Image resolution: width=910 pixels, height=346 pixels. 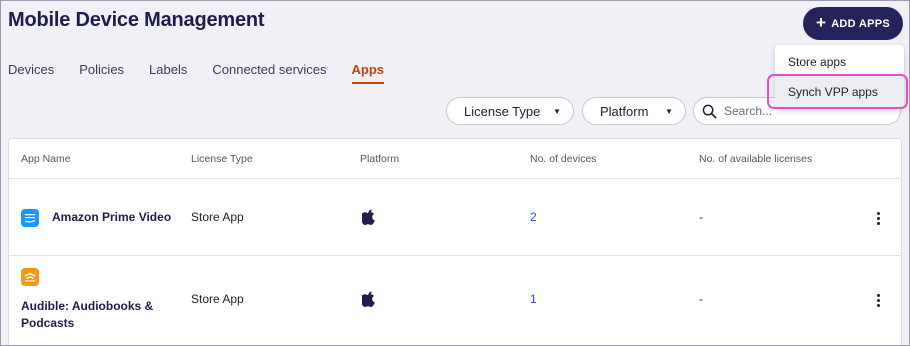 I want to click on highlight-annotation, so click(x=837, y=91).